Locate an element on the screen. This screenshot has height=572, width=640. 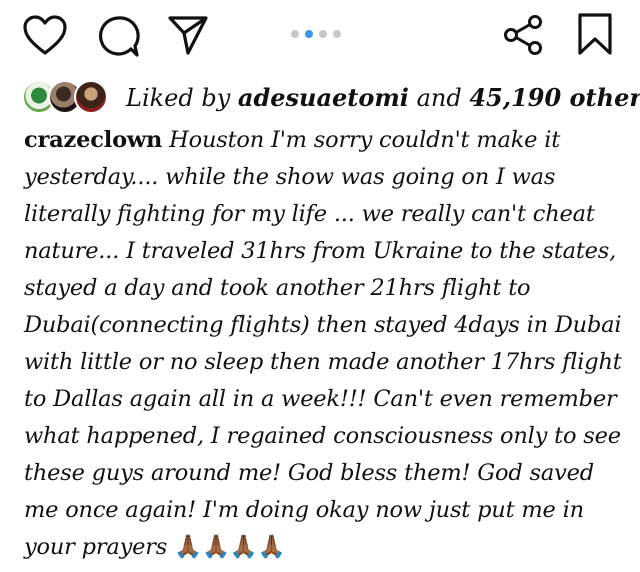
likes-count-link: 45,190 others is located at coordinates (554, 97).